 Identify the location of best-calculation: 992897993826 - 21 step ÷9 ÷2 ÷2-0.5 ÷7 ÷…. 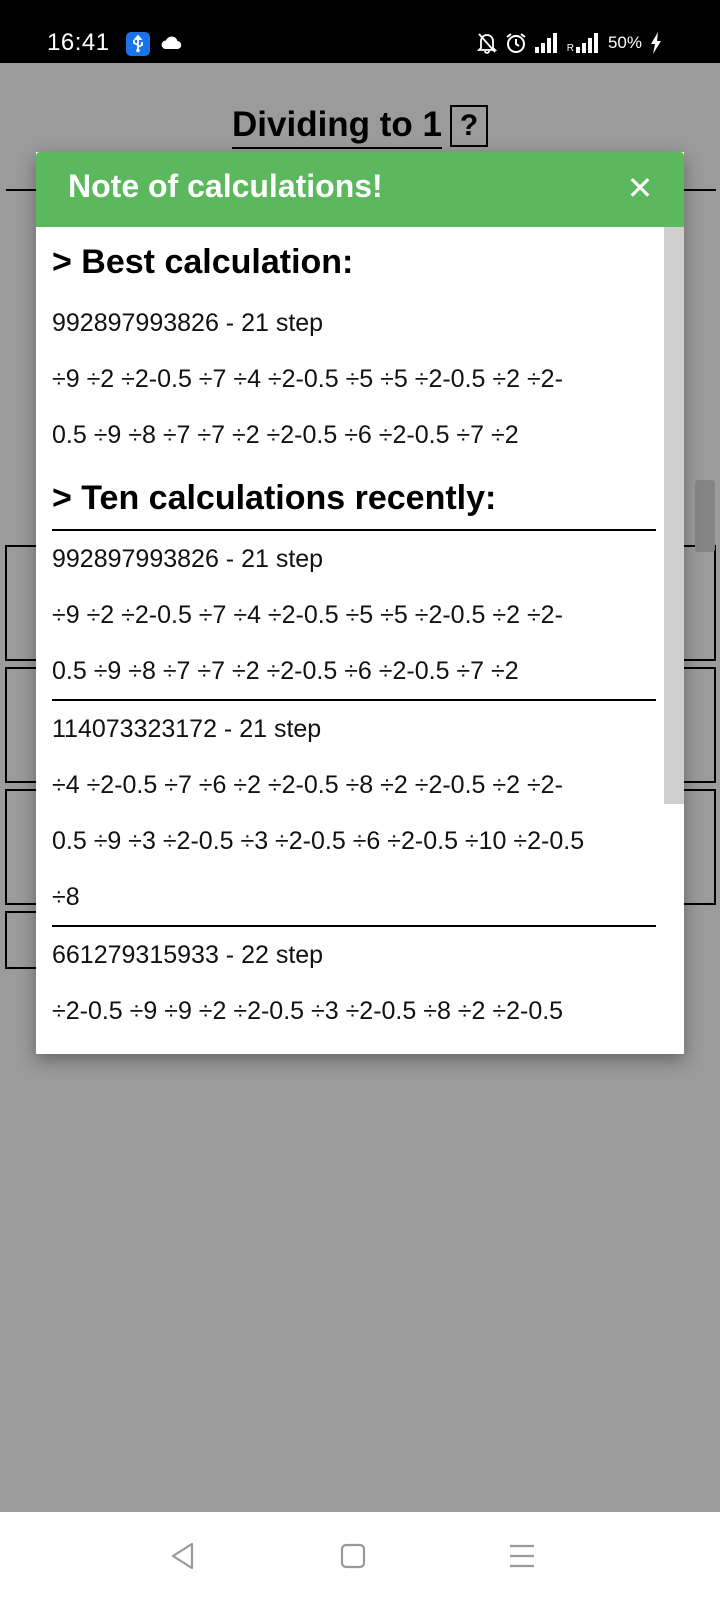
(354, 379).